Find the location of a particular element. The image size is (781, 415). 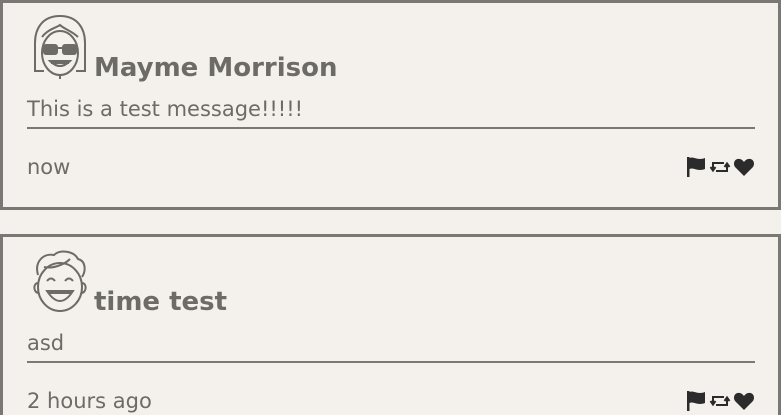

girl-with-glasses-avatar-icon is located at coordinates (60, 47).